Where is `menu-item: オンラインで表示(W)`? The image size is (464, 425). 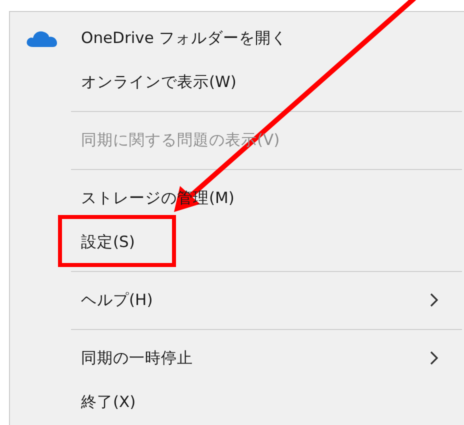
menu-item: オンラインで表示(W) is located at coordinates (272, 82).